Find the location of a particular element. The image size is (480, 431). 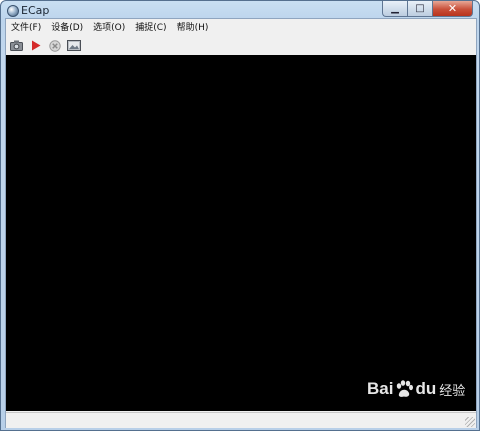

camera-icon is located at coordinates (16, 45).